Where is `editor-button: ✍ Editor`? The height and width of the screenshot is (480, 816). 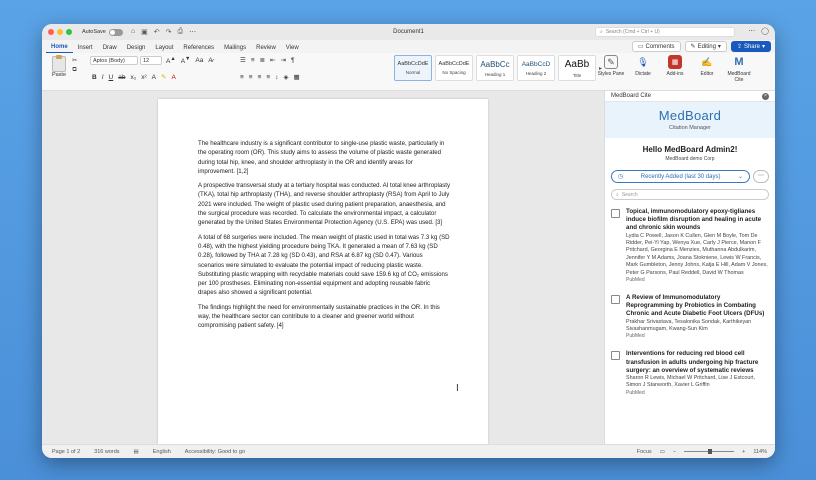 editor-button: ✍ Editor is located at coordinates (707, 69).